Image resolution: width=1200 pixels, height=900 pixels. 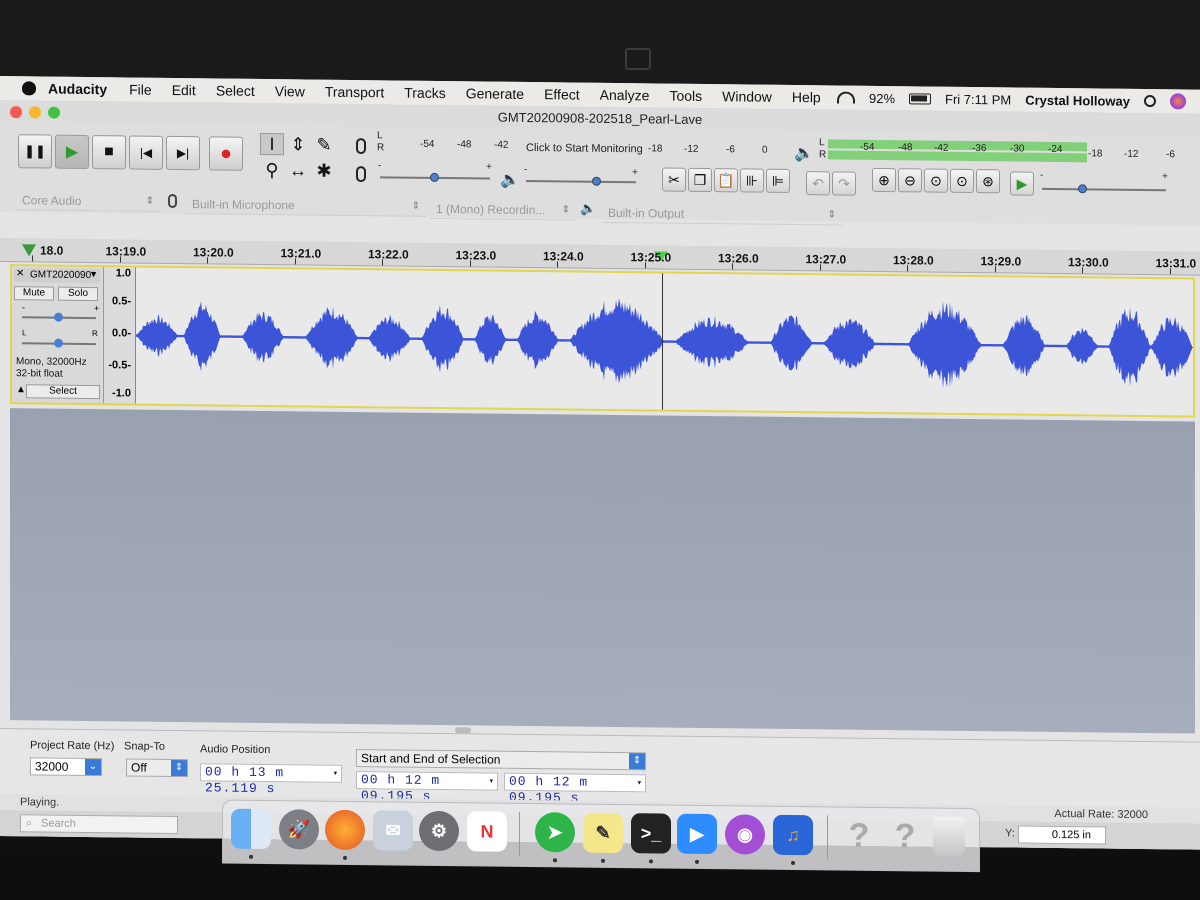 I want to click on terminal-icon: >_, so click(x=651, y=833).